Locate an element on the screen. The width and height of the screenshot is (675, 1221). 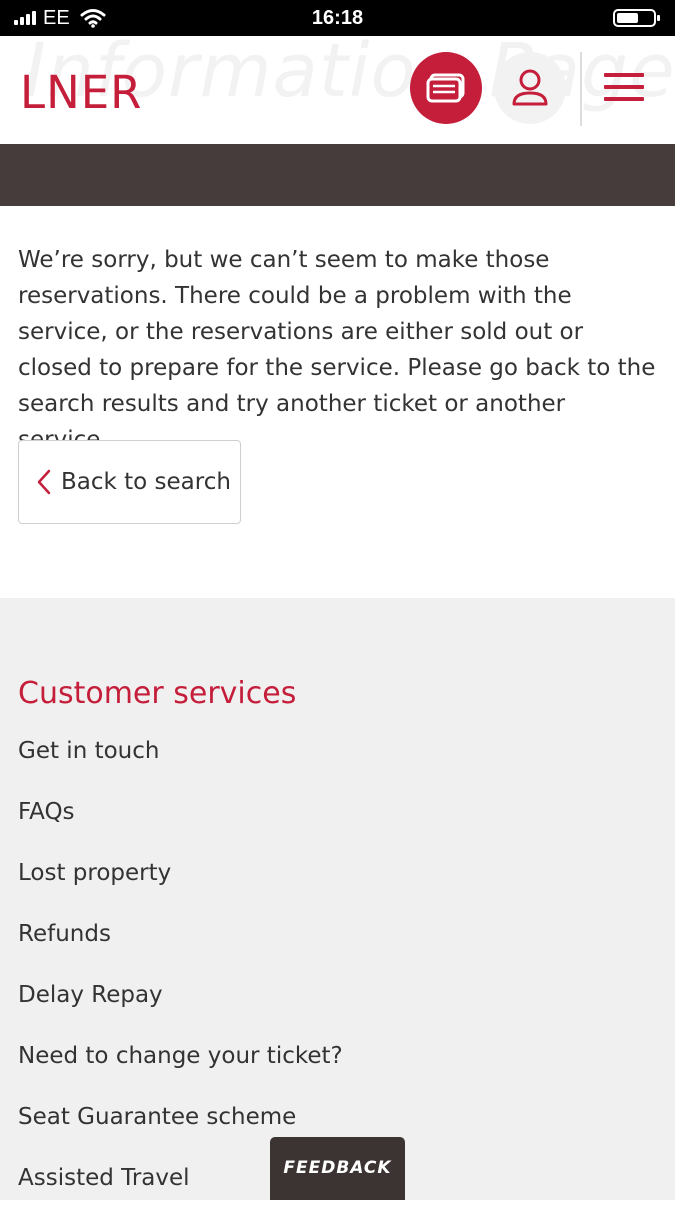
footer-link-refunds: Refunds is located at coordinates (180, 946).